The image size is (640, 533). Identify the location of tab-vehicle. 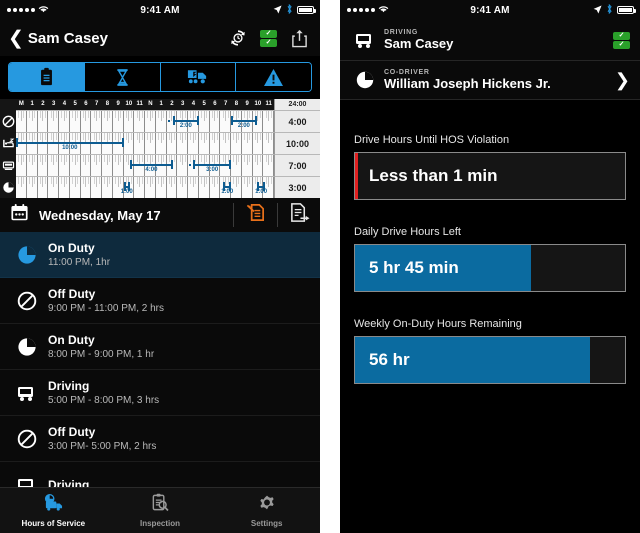
(198, 77).